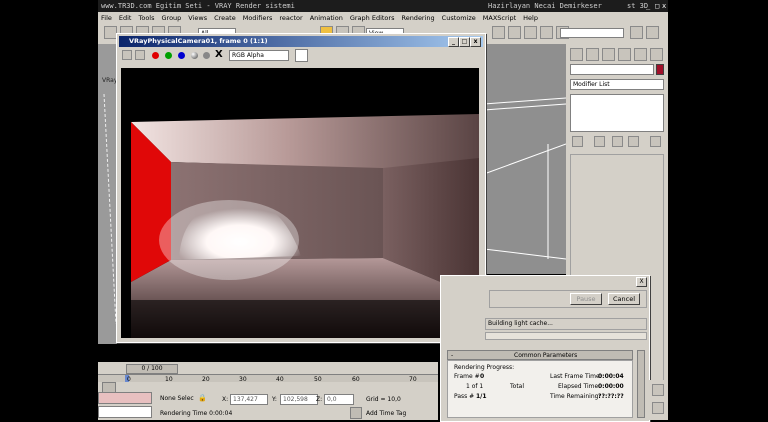 The height and width of the screenshot is (422, 768). Describe the element at coordinates (225, 18) in the screenshot. I see `menu-create: Create` at that location.